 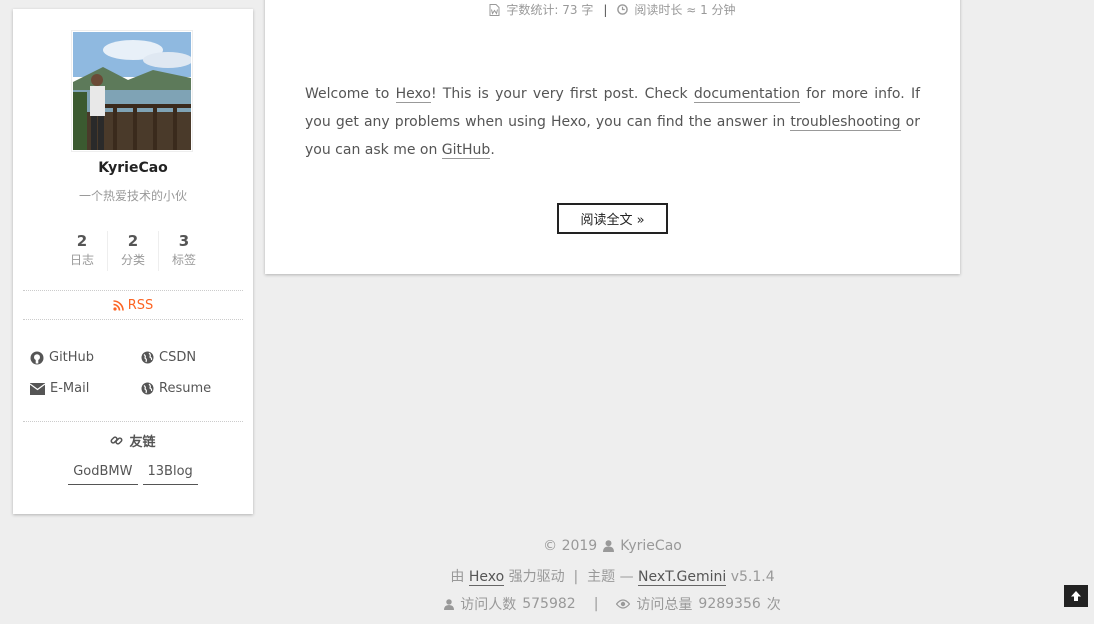 I want to click on theme-version: v5.1.4, so click(x=750, y=577).